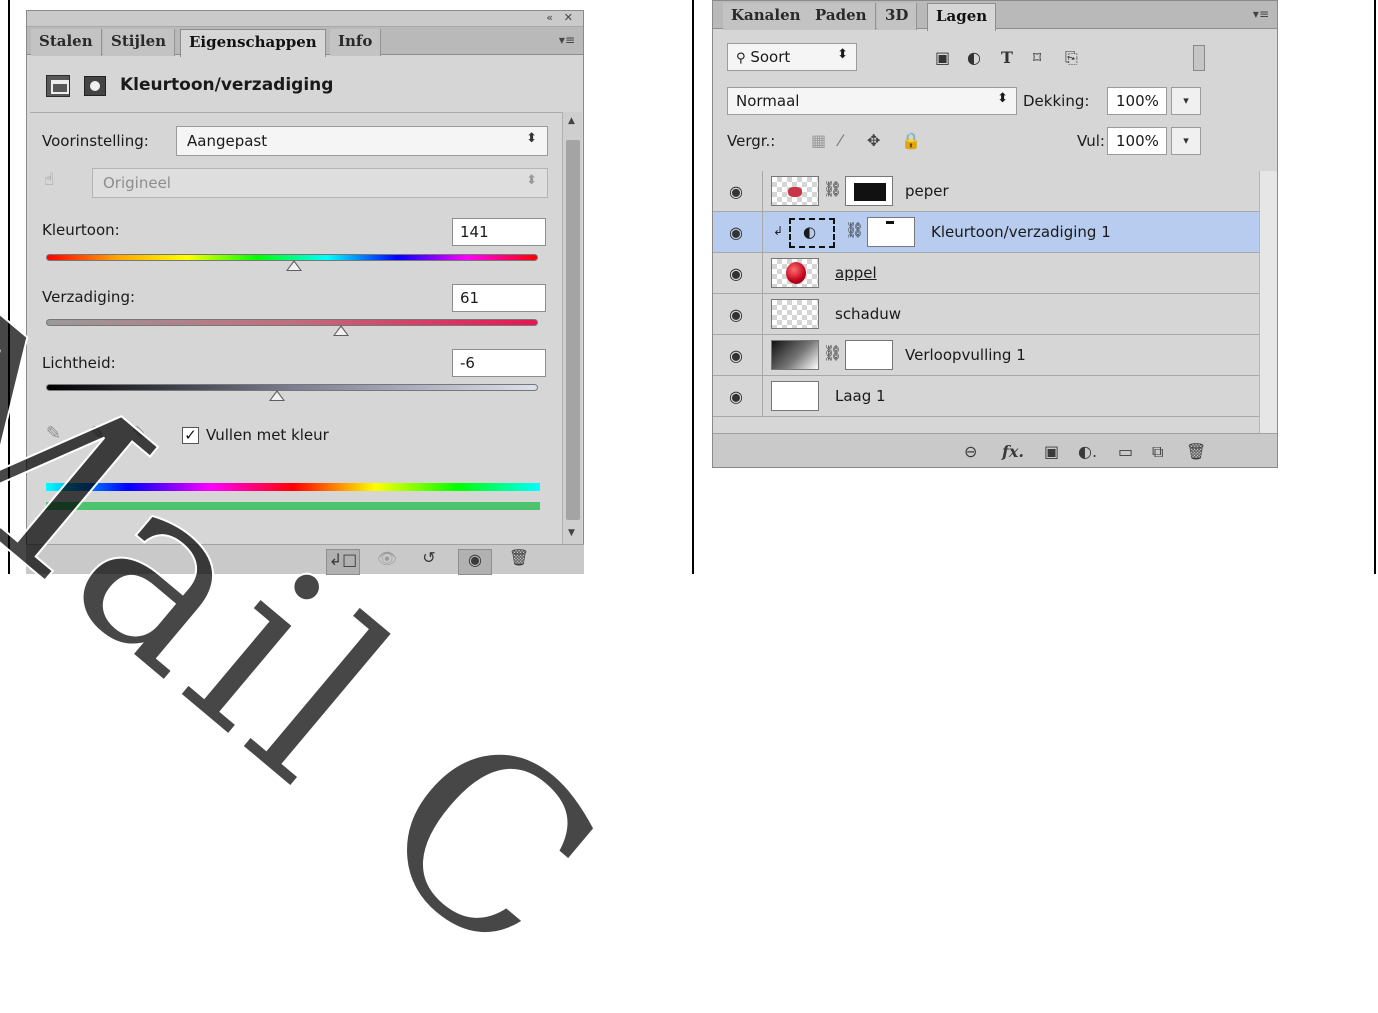 The image size is (1378, 1013). I want to click on eyedropper-icon: ✎, so click(53, 433).